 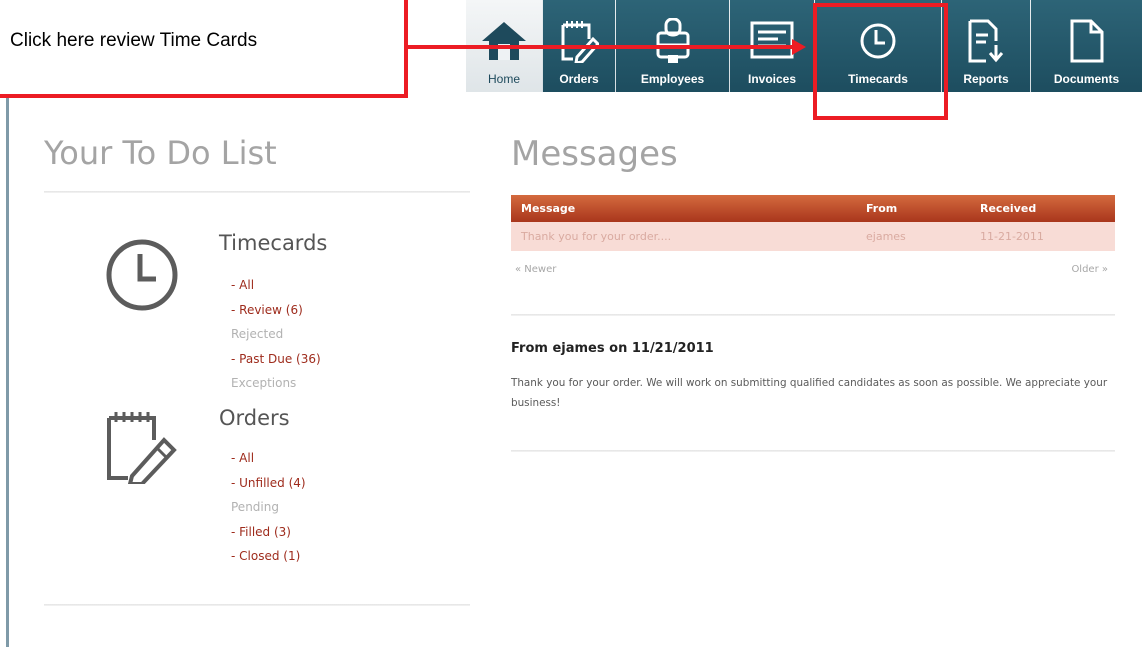 What do you see at coordinates (602, 47) in the screenshot?
I see `callout-arrow-line` at bounding box center [602, 47].